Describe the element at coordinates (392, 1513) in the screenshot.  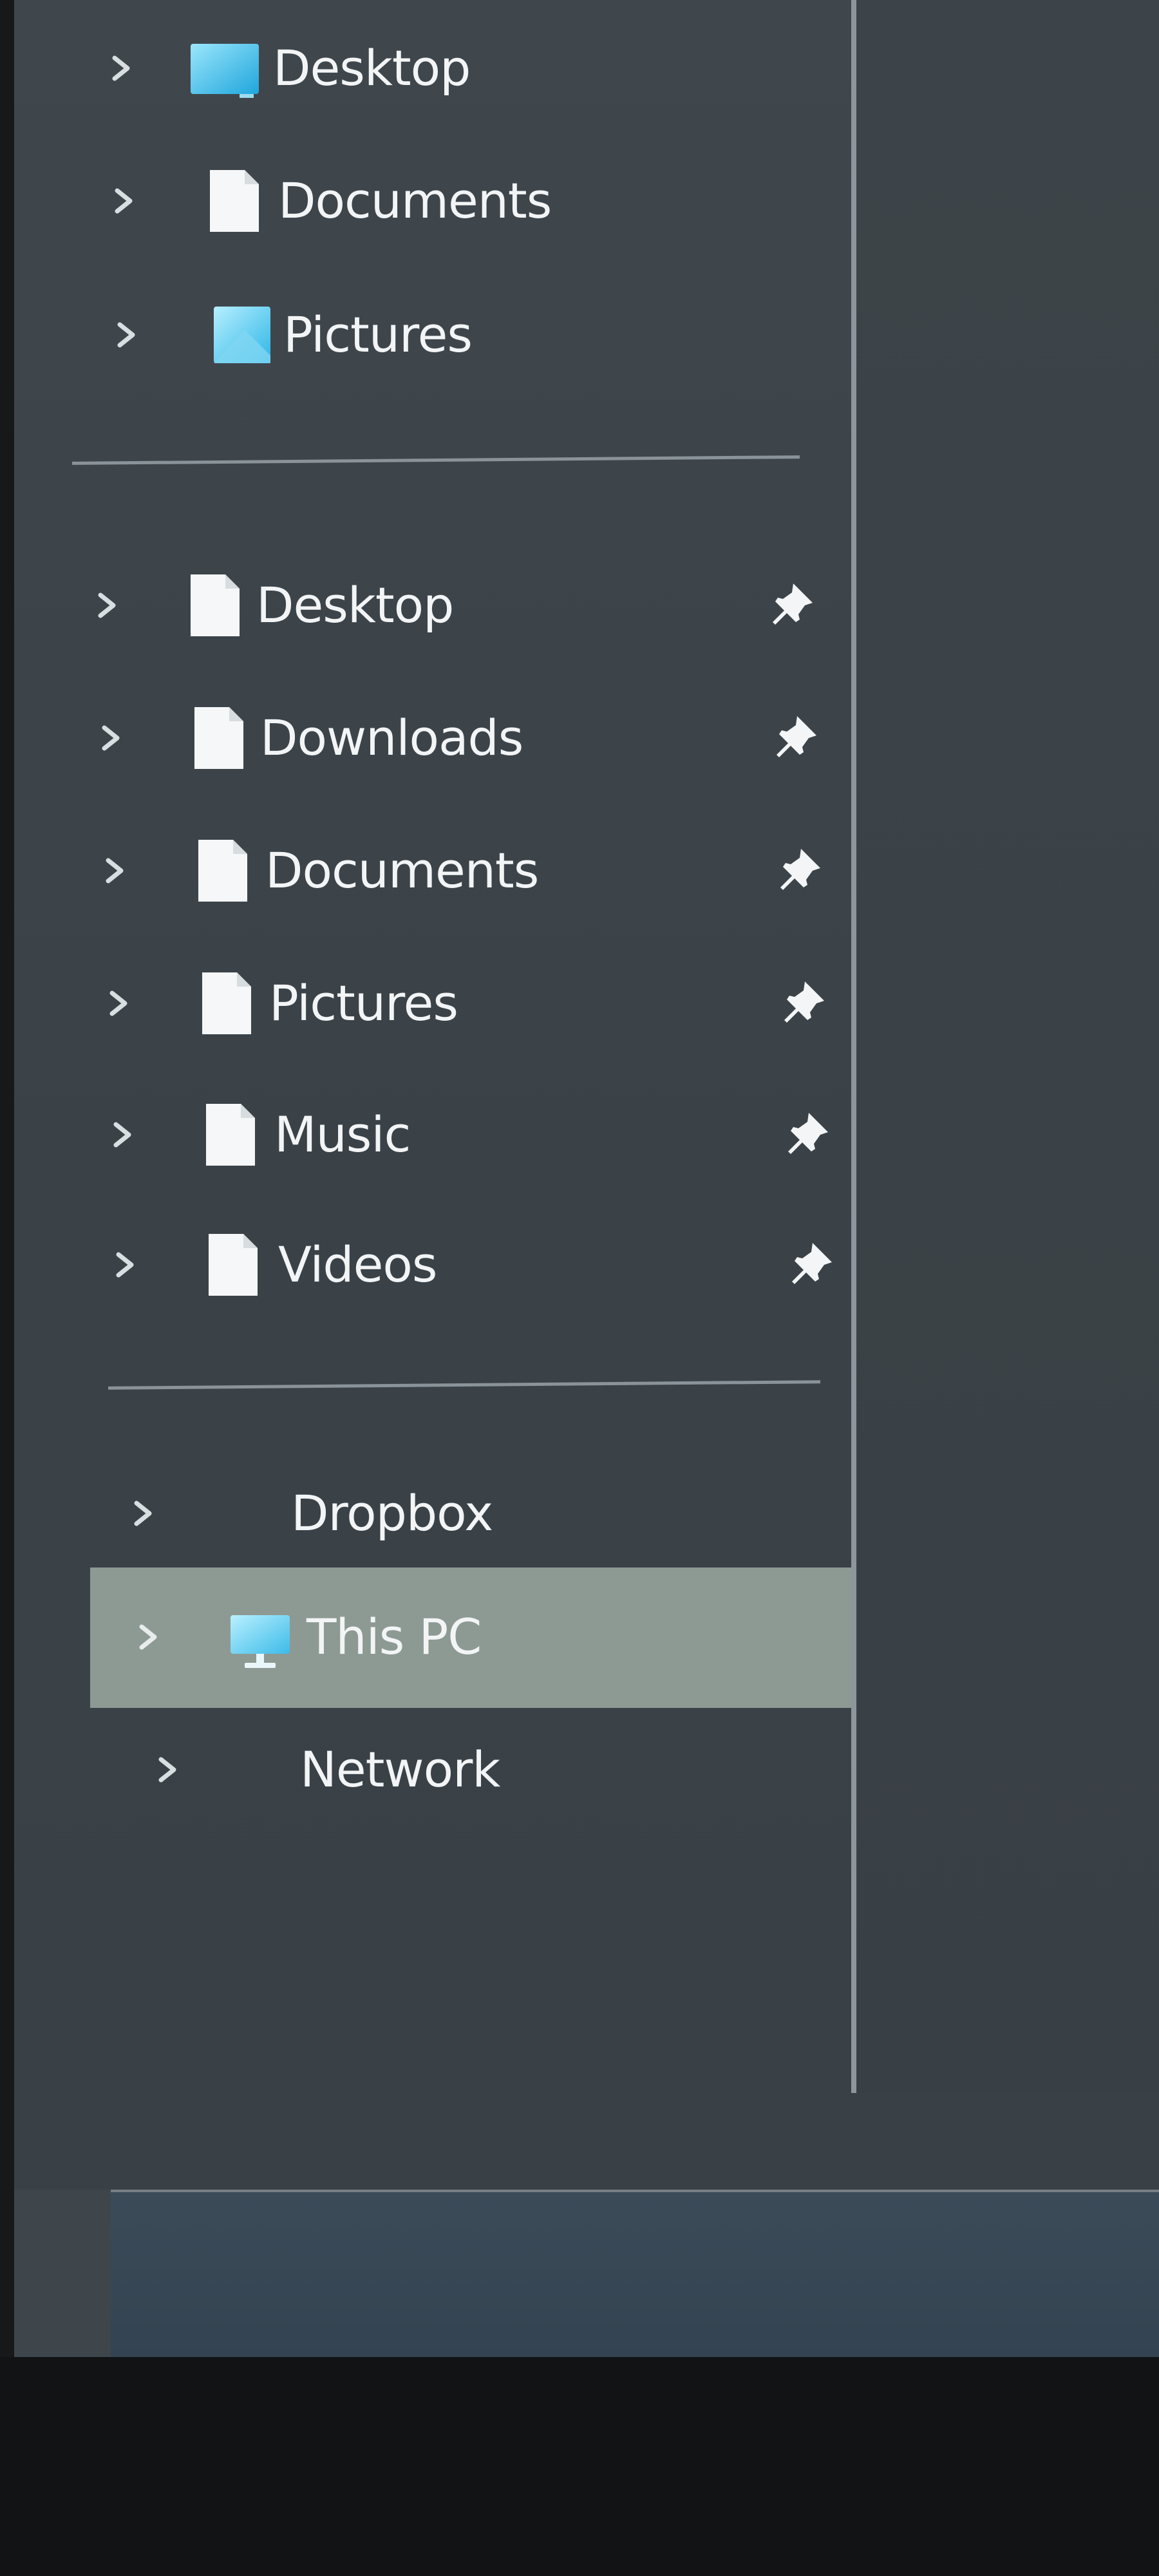
I see `nav-item-label: Dropbox` at that location.